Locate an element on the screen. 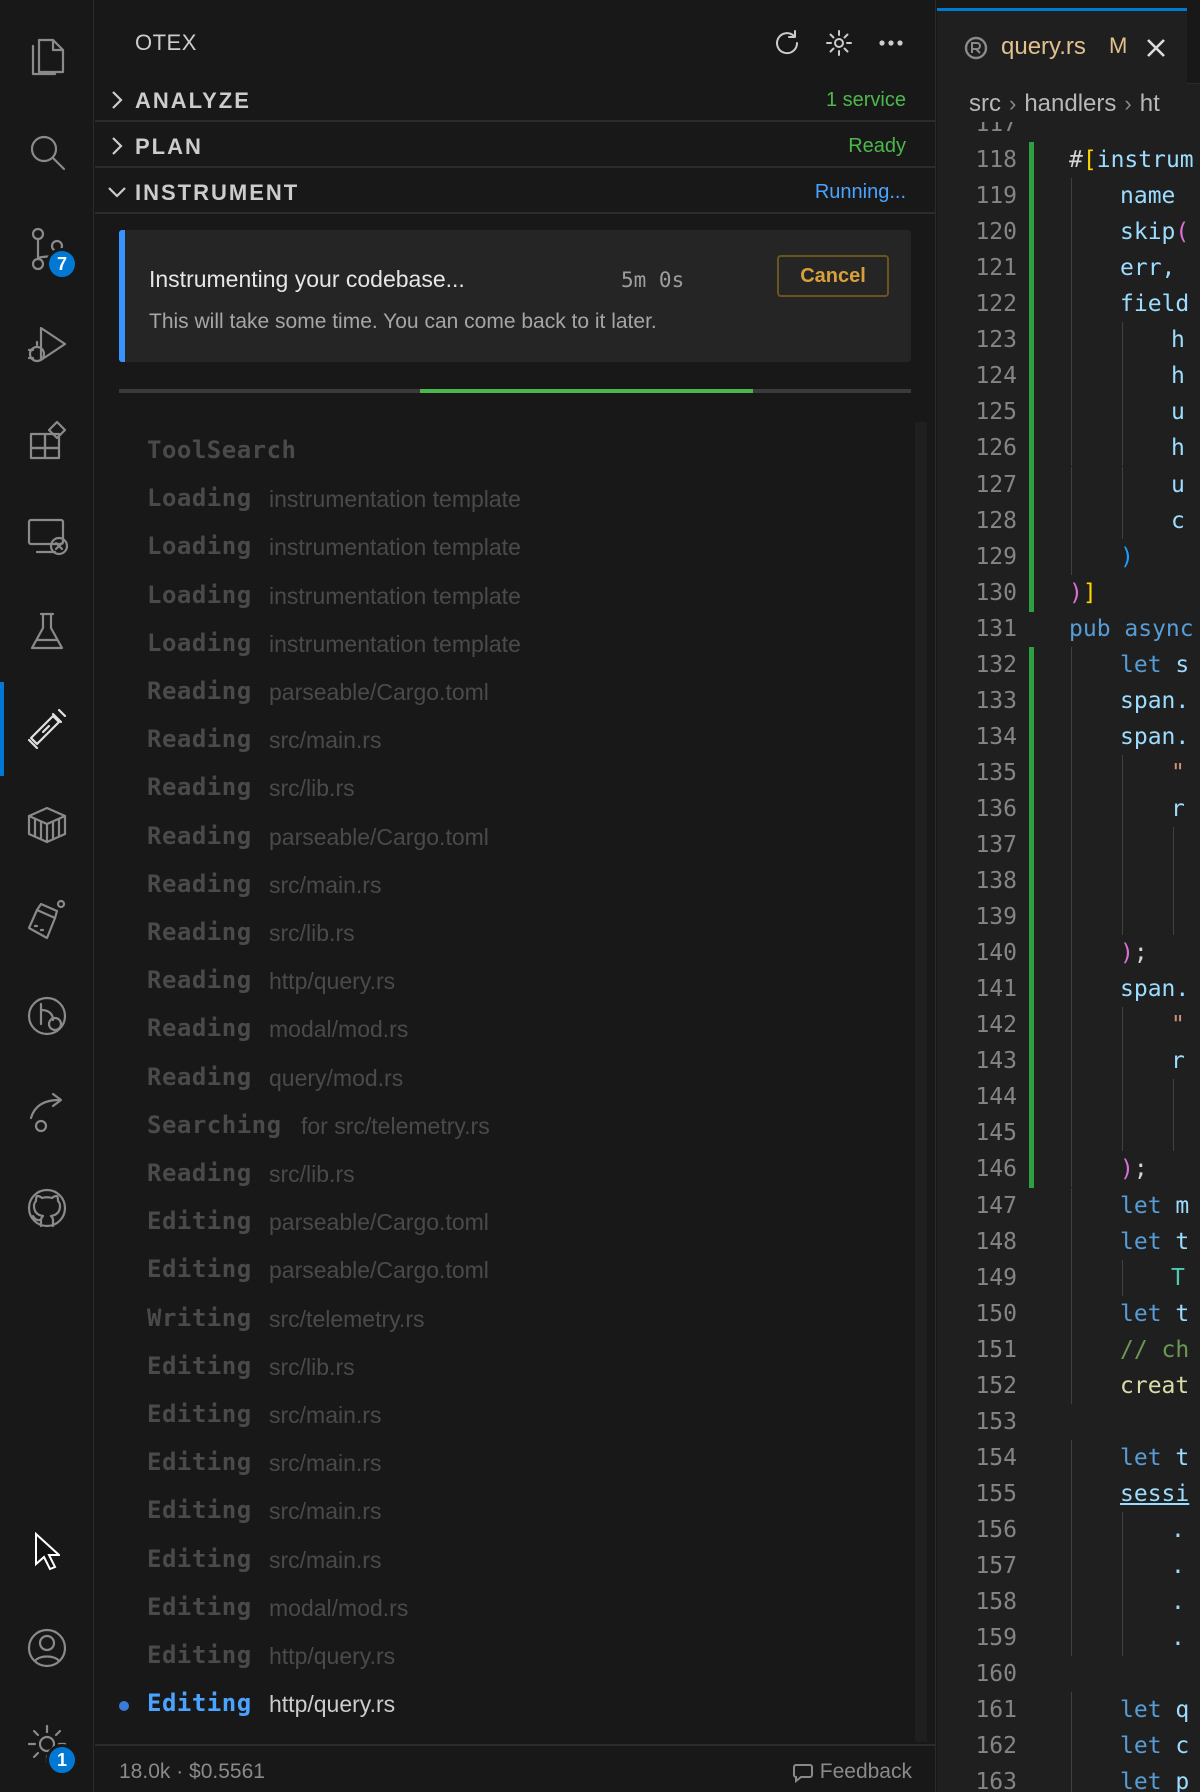 The image size is (1200, 1792). code-line: 152 creat is located at coordinates (1068, 1385).